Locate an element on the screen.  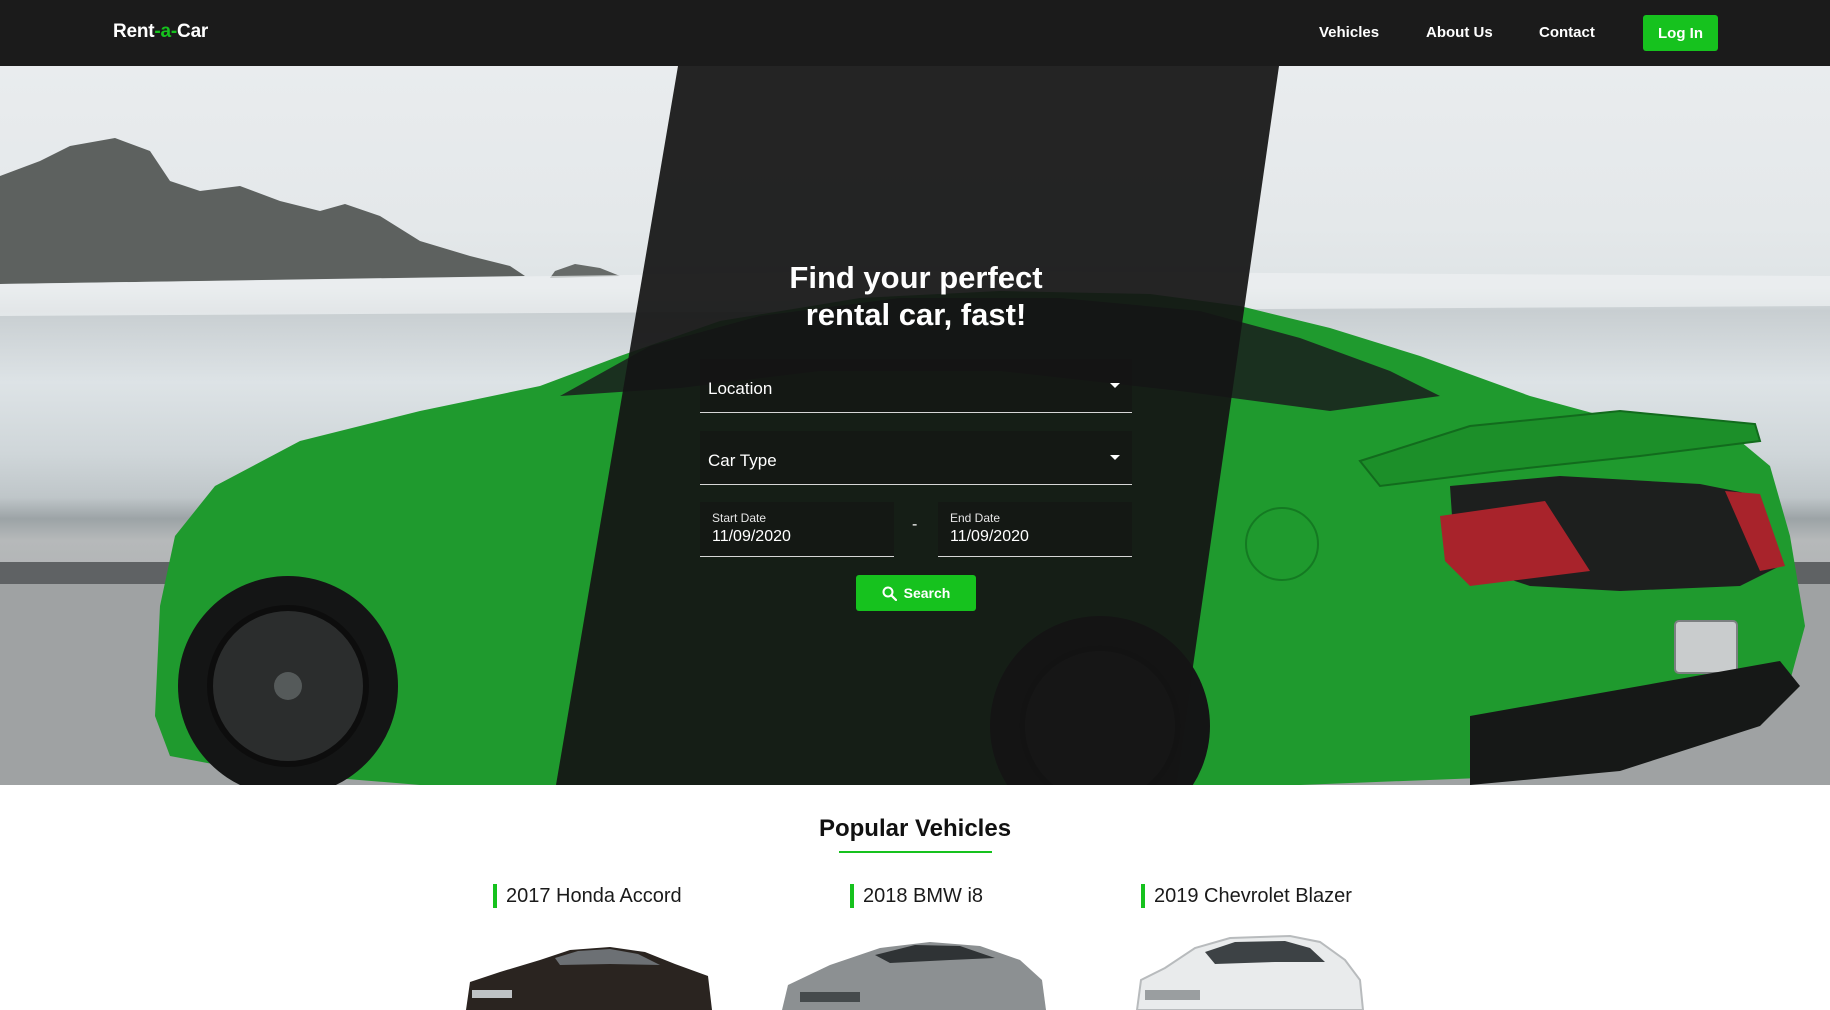
logo-text-left: Rent is located at coordinates (134, 31).